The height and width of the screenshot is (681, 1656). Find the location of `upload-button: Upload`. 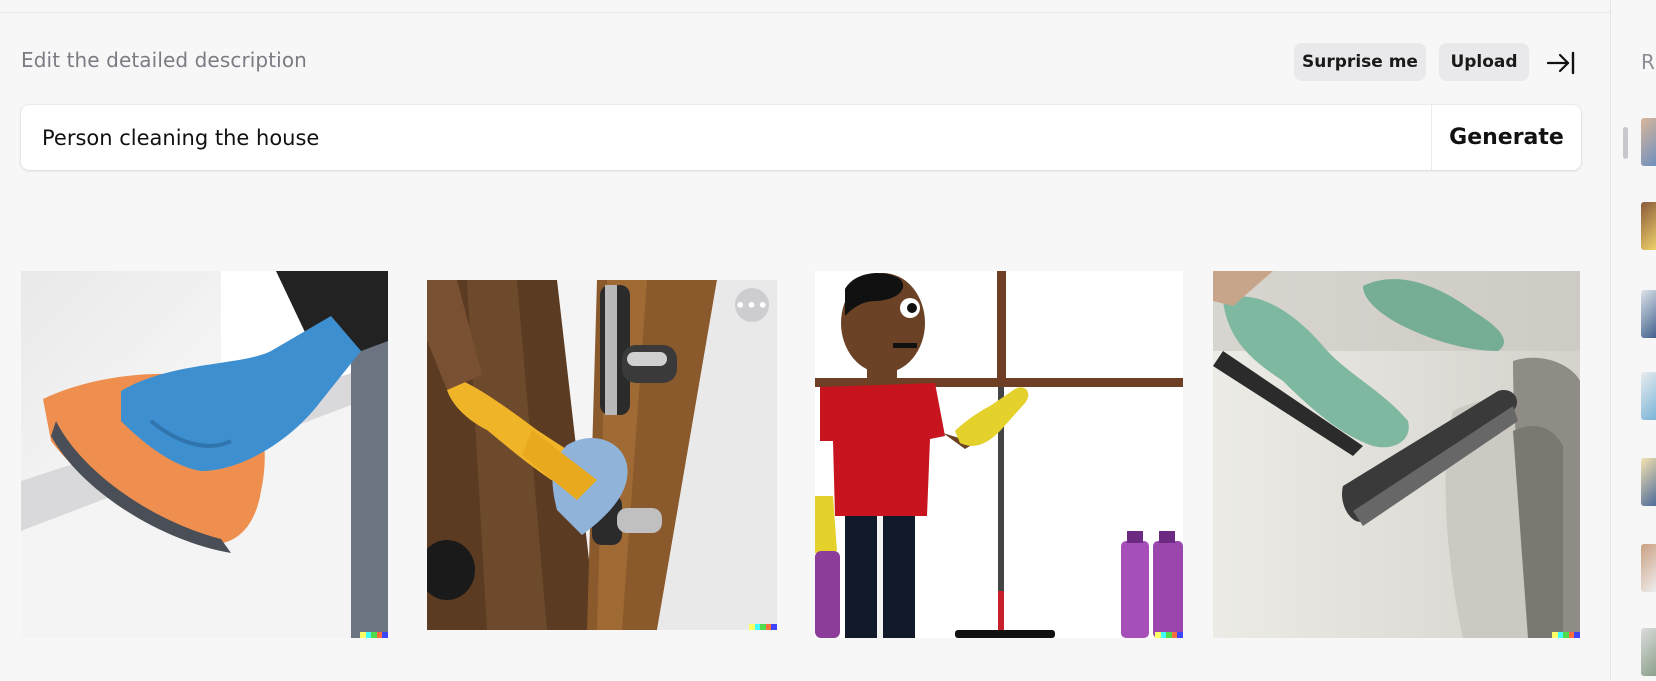

upload-button: Upload is located at coordinates (1484, 62).